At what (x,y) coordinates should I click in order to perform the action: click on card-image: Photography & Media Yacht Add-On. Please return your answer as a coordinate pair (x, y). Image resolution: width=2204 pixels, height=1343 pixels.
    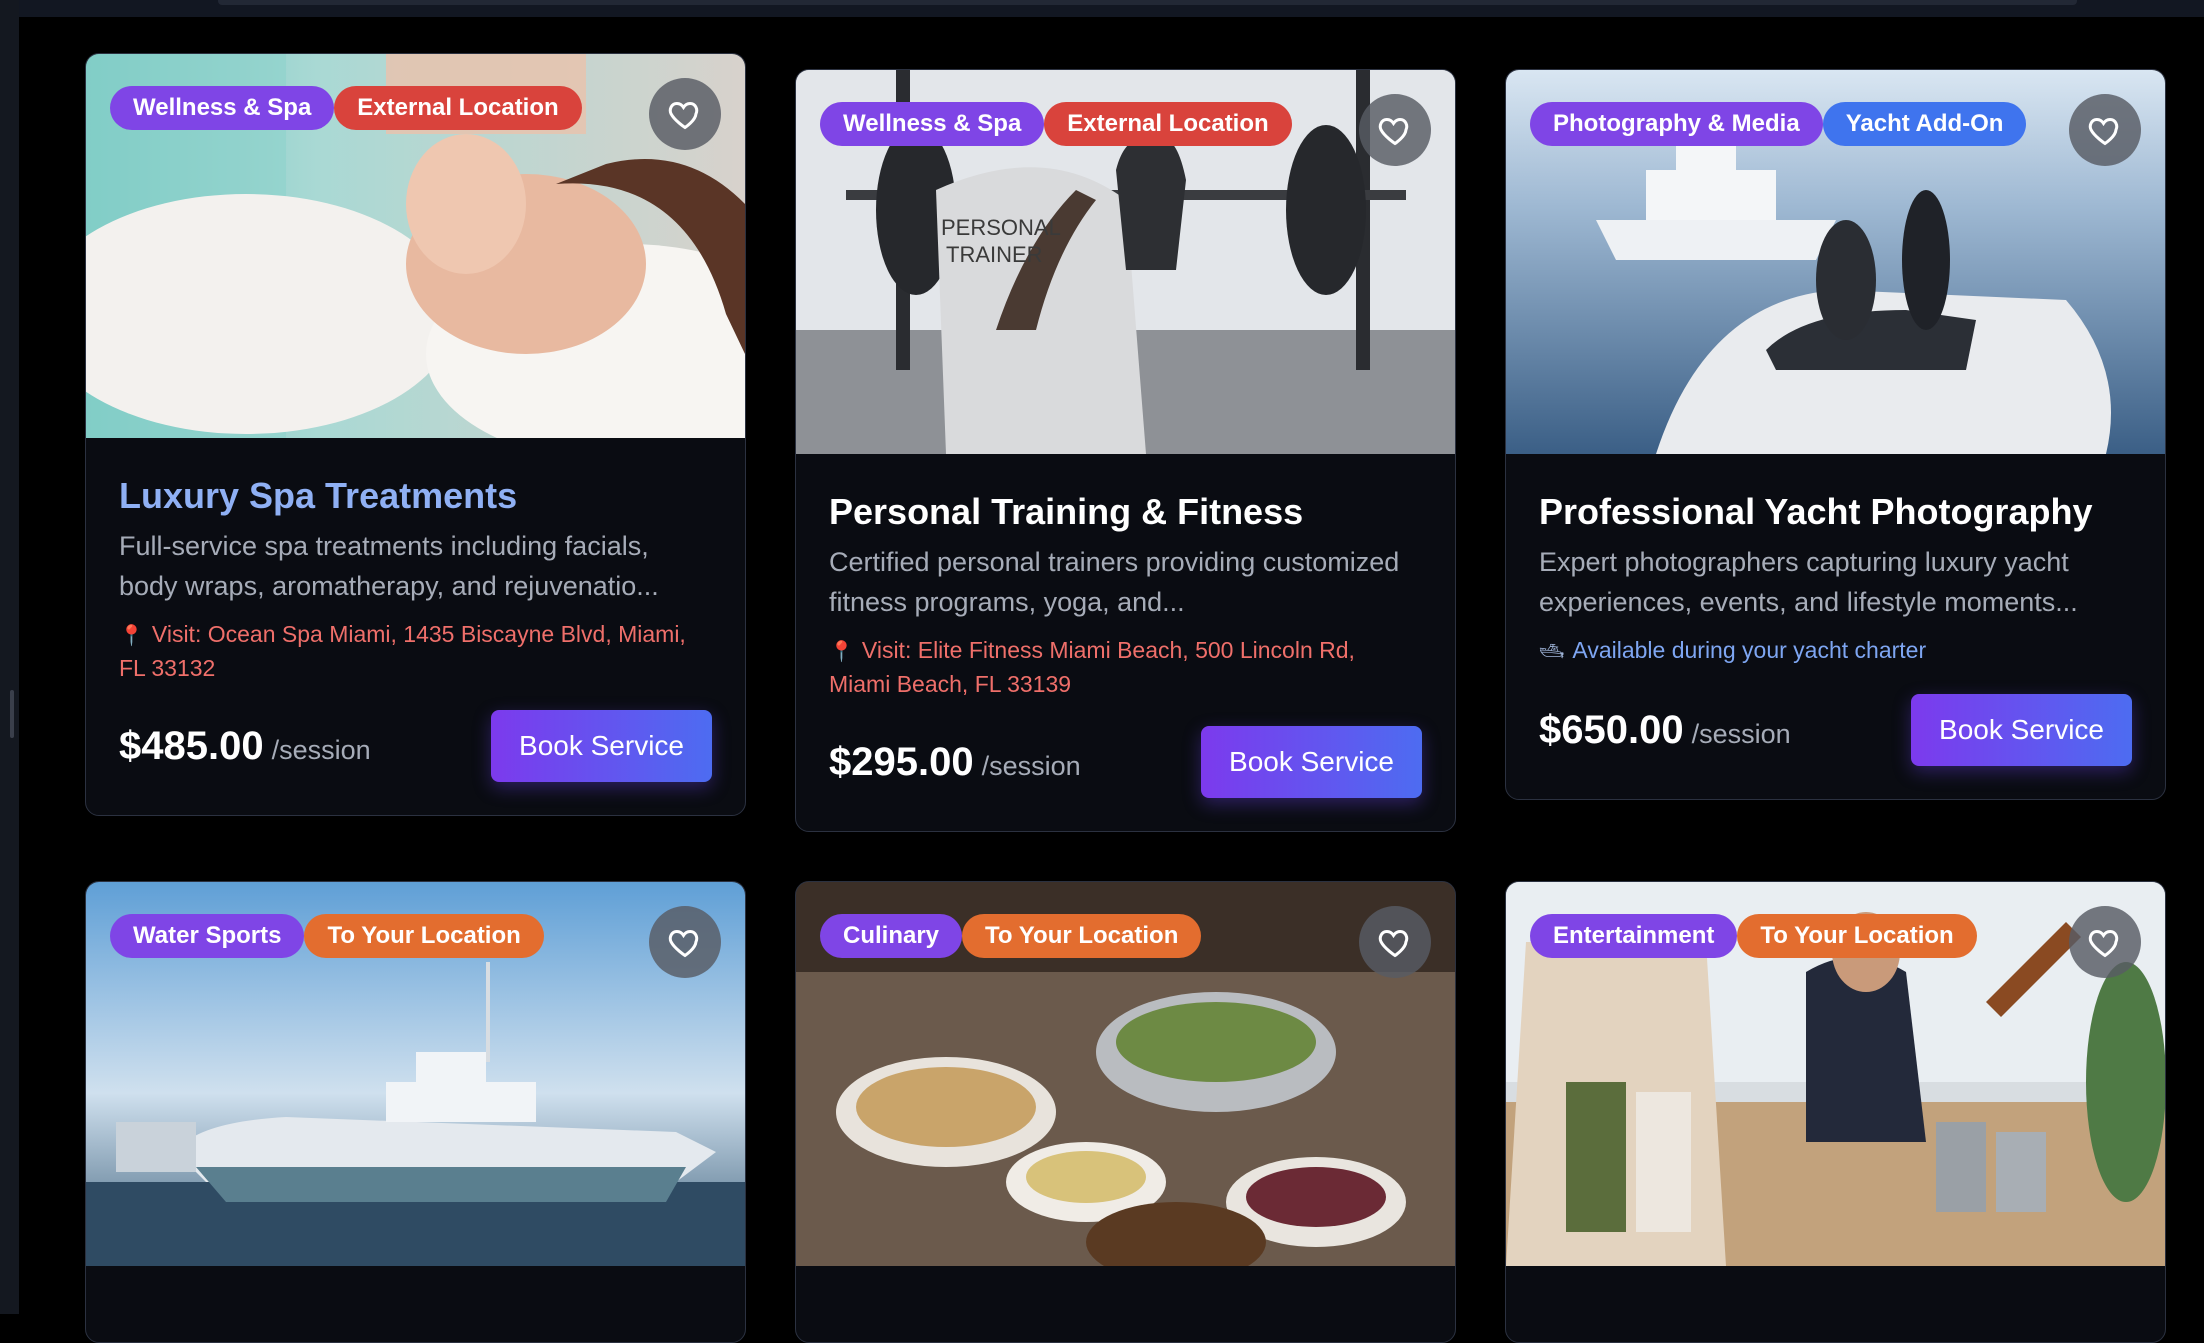
    Looking at the image, I should click on (1835, 262).